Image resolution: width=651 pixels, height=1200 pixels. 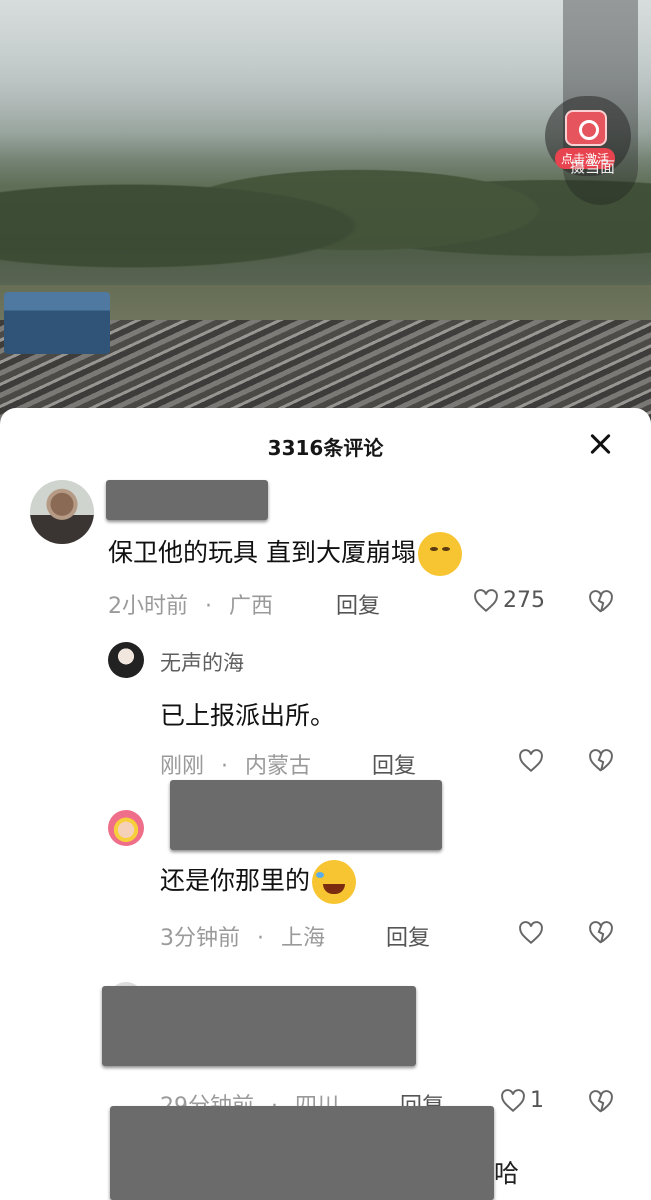 I want to click on comment-count-title: 3316条评论, so click(x=325, y=448).